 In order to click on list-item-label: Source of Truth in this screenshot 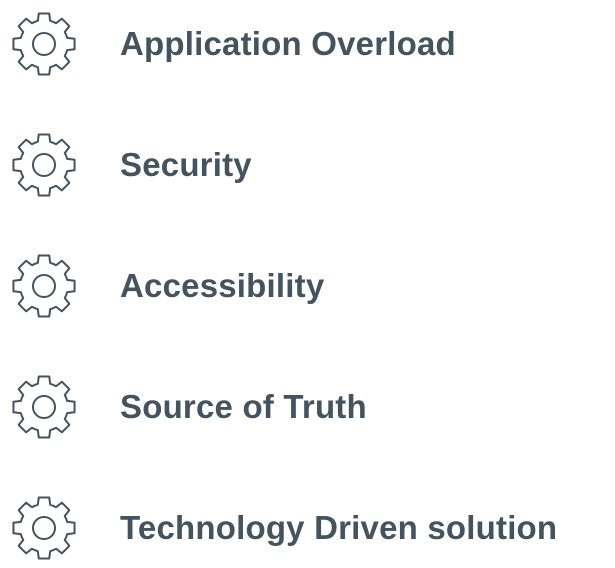, I will do `click(243, 406)`.